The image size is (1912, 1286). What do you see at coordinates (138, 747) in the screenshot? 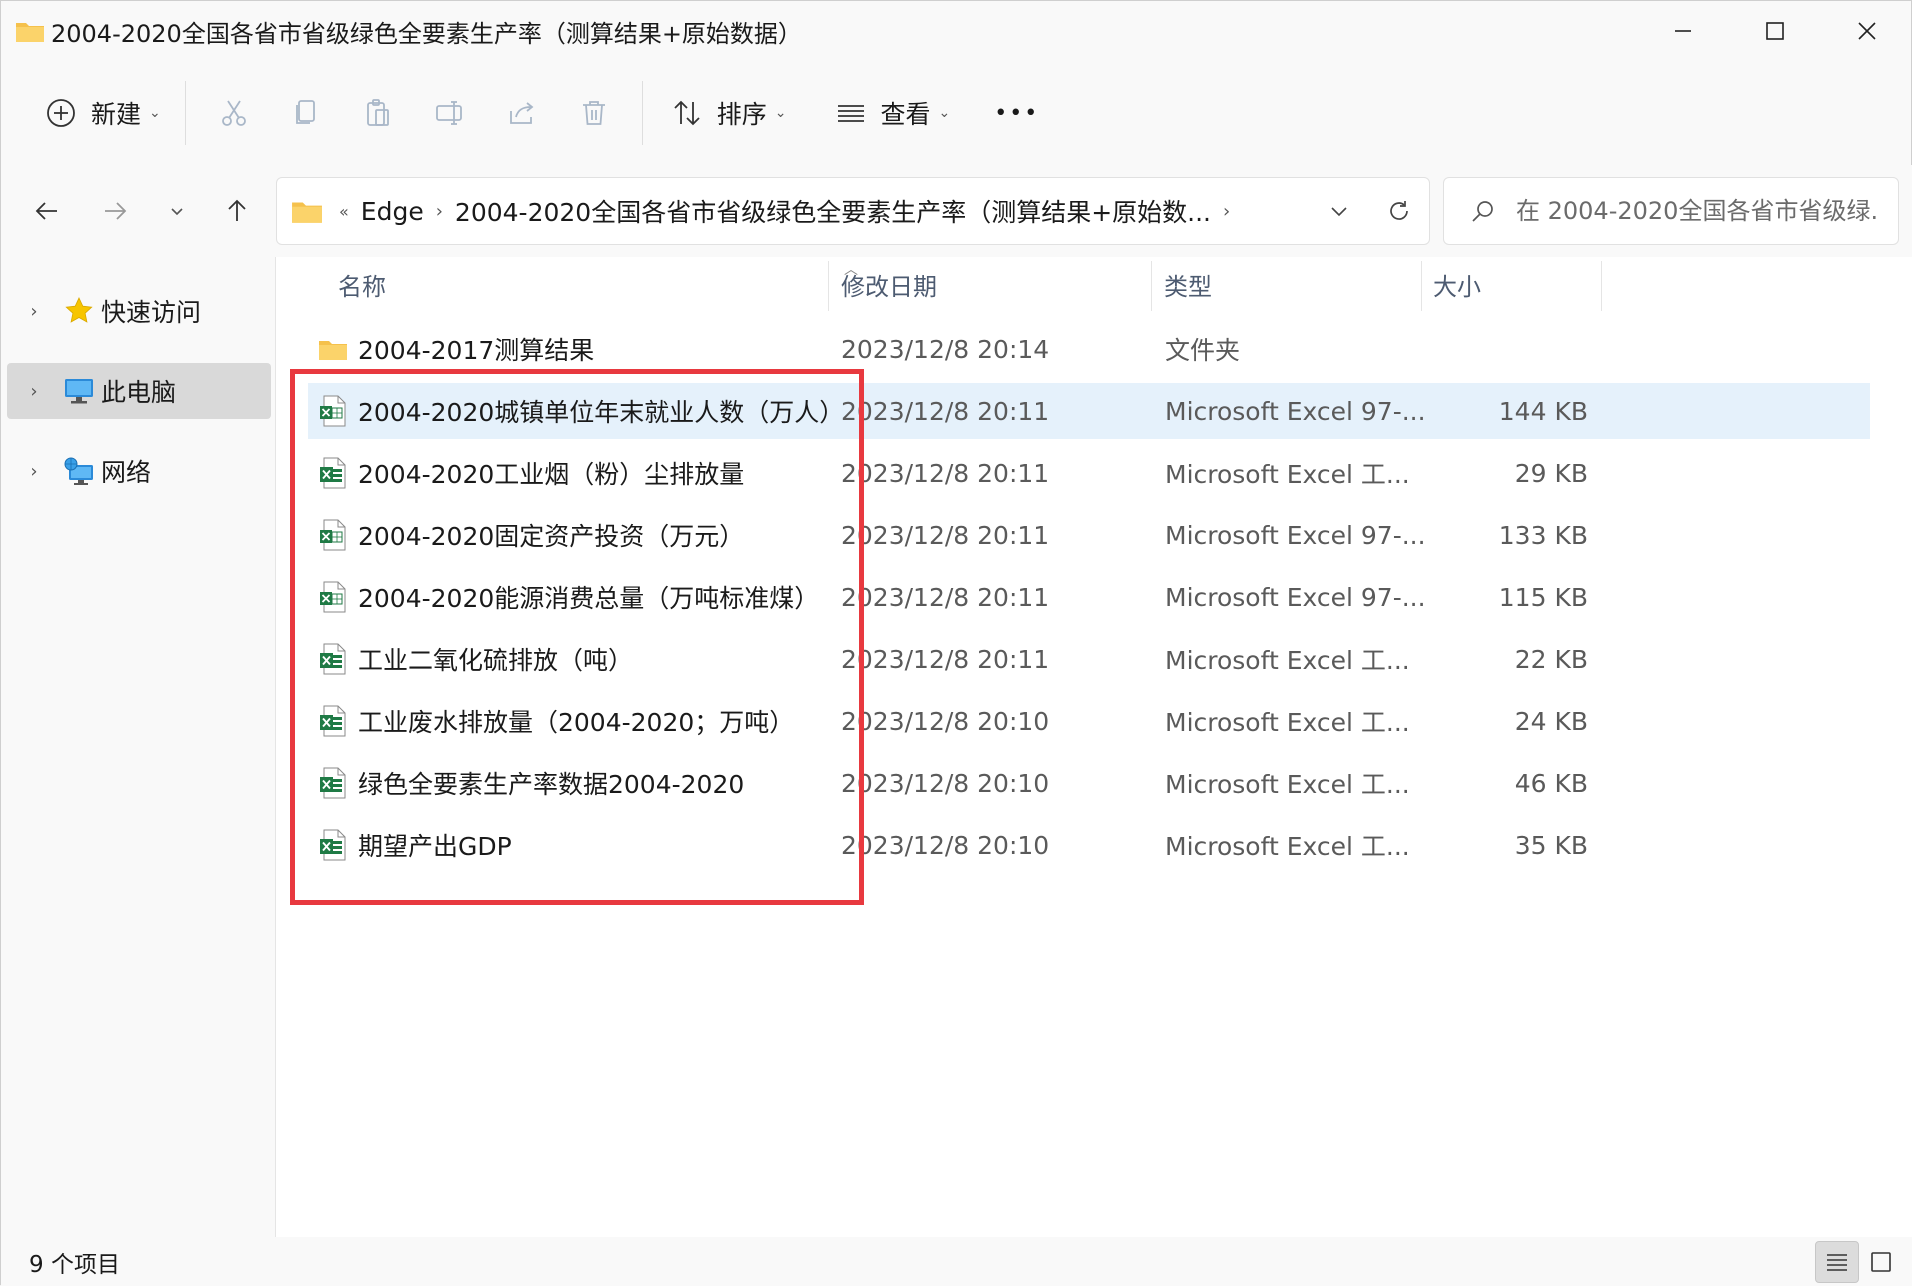
I see `navigation-pane: › 快速访问 › 此电脑 › 网络` at bounding box center [138, 747].